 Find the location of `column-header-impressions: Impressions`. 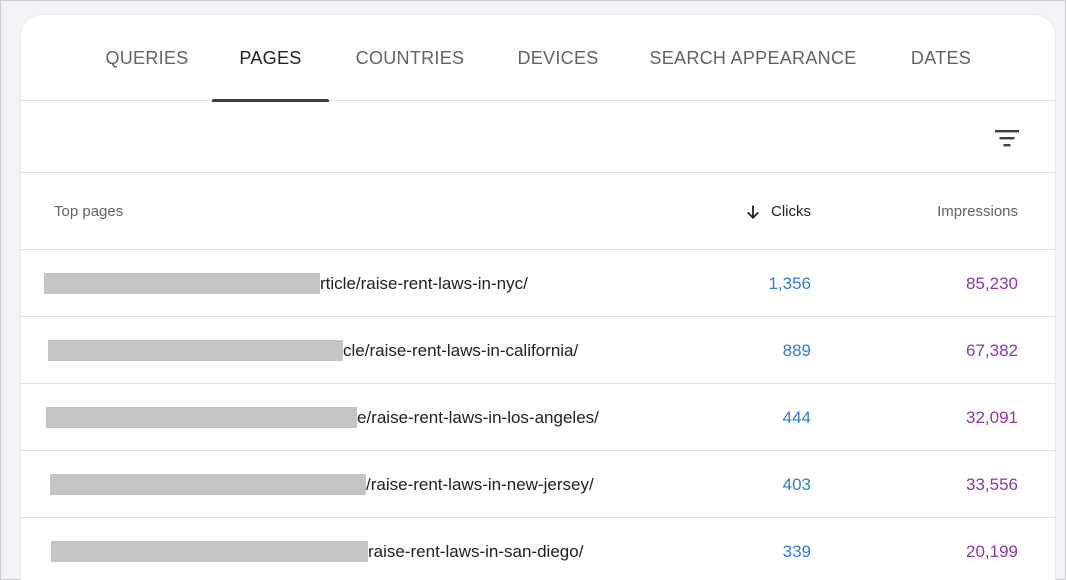

column-header-impressions: Impressions is located at coordinates (977, 211).